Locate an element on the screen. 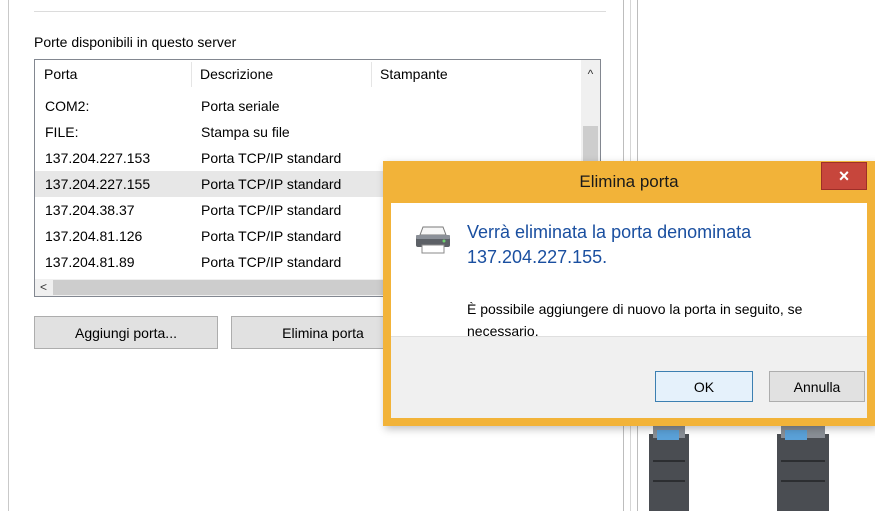 Image resolution: width=875 pixels, height=511 pixels. ports-section-label: Porte disponibili in questo server is located at coordinates (135, 42).